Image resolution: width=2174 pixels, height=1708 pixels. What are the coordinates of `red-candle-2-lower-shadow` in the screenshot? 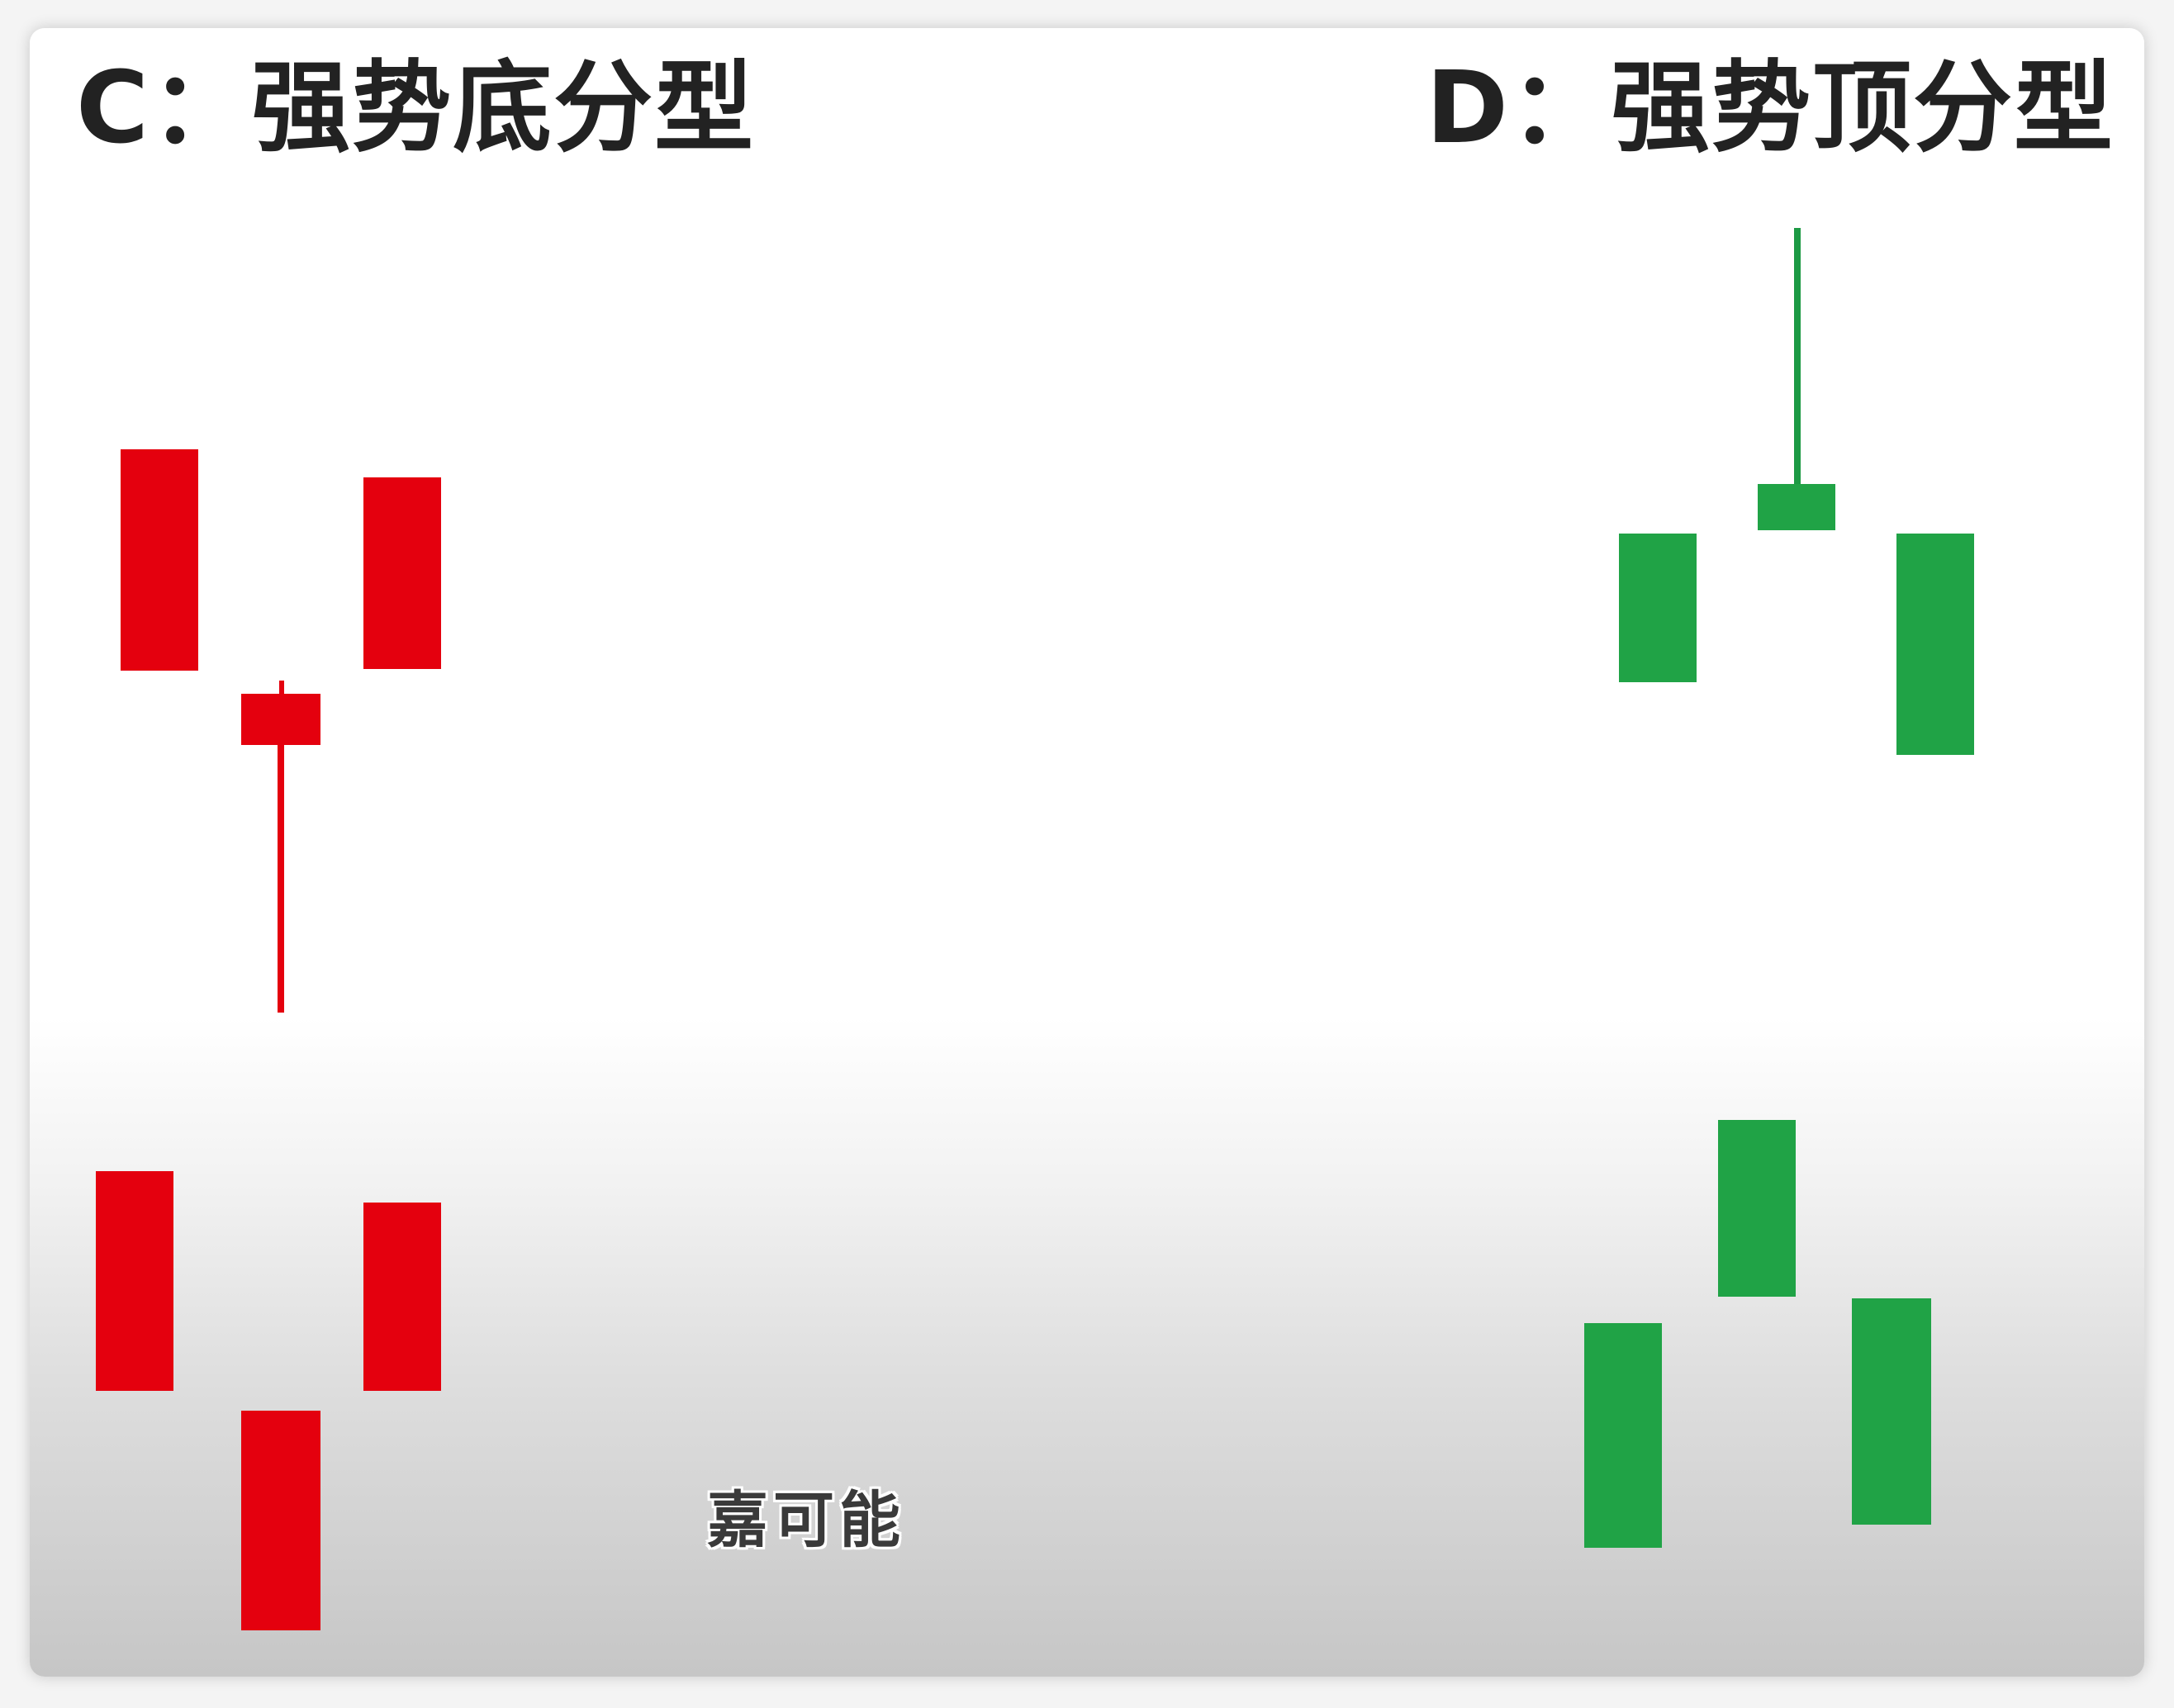 It's located at (281, 878).